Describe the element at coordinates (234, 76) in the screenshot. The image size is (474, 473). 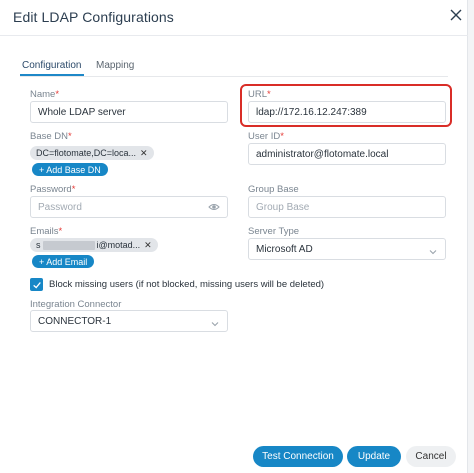
I see `tab-divider` at that location.